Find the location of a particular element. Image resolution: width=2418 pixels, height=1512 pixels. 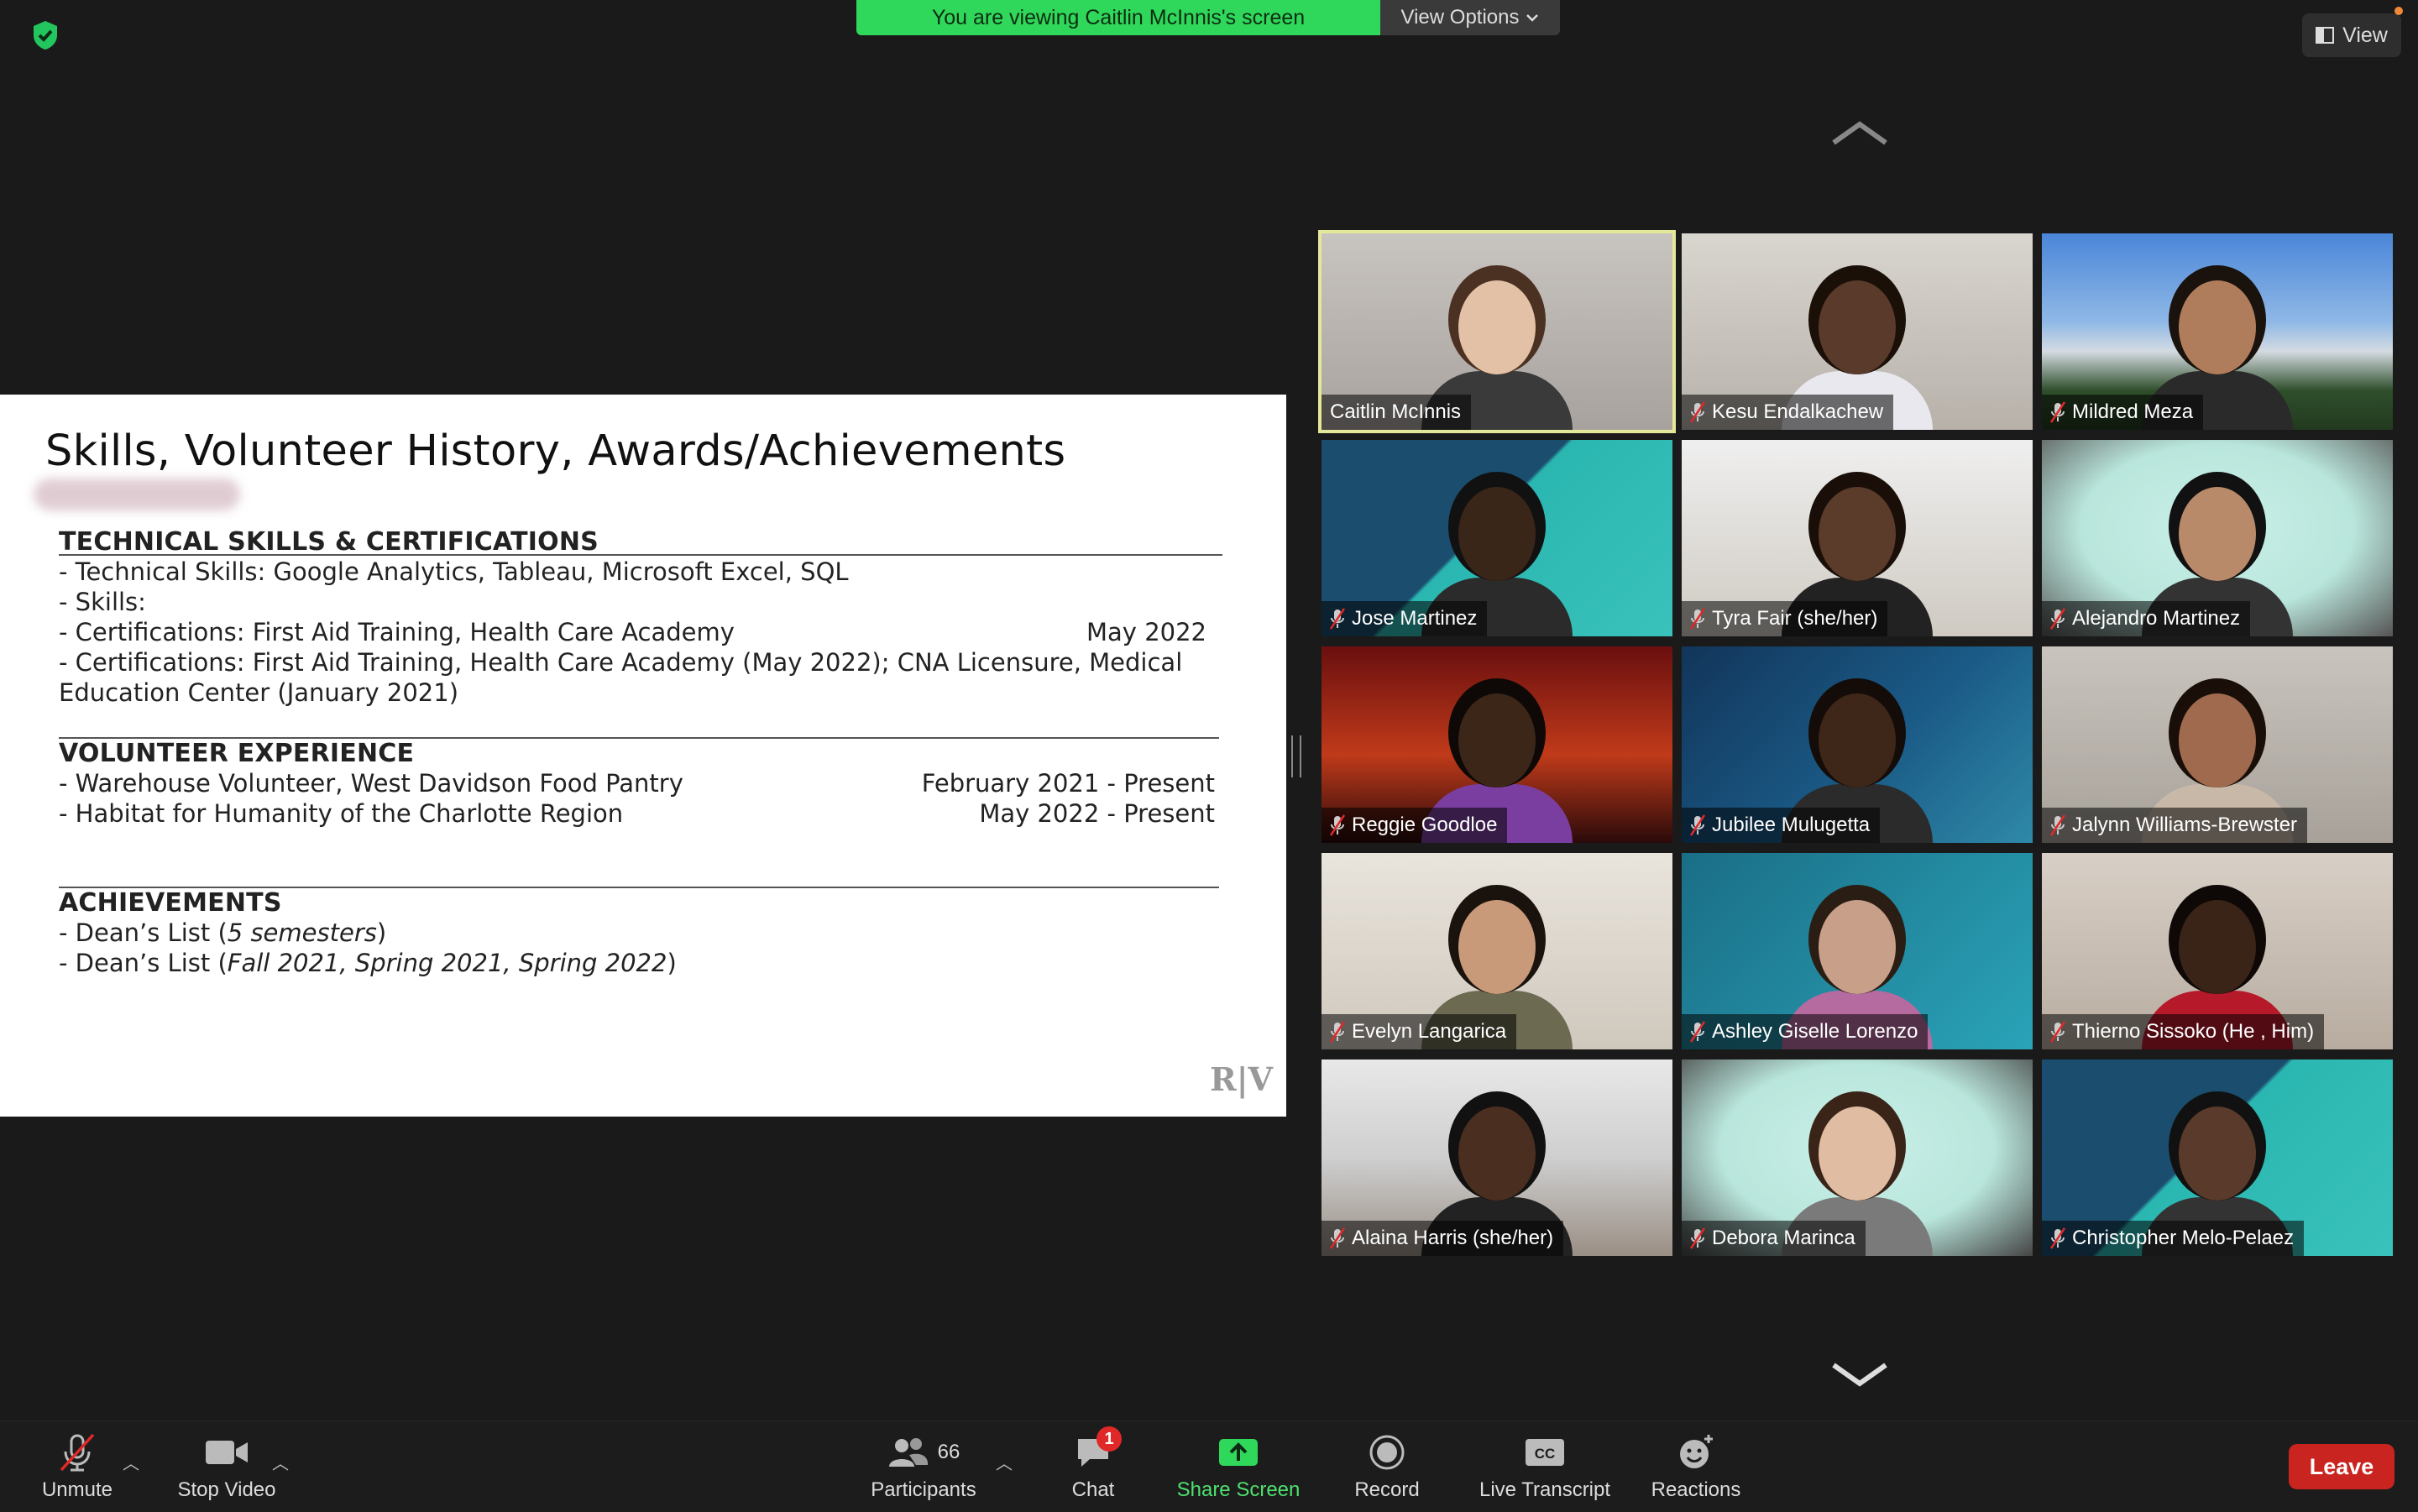

video-options-caret-icon: ︿ is located at coordinates (280, 1462).